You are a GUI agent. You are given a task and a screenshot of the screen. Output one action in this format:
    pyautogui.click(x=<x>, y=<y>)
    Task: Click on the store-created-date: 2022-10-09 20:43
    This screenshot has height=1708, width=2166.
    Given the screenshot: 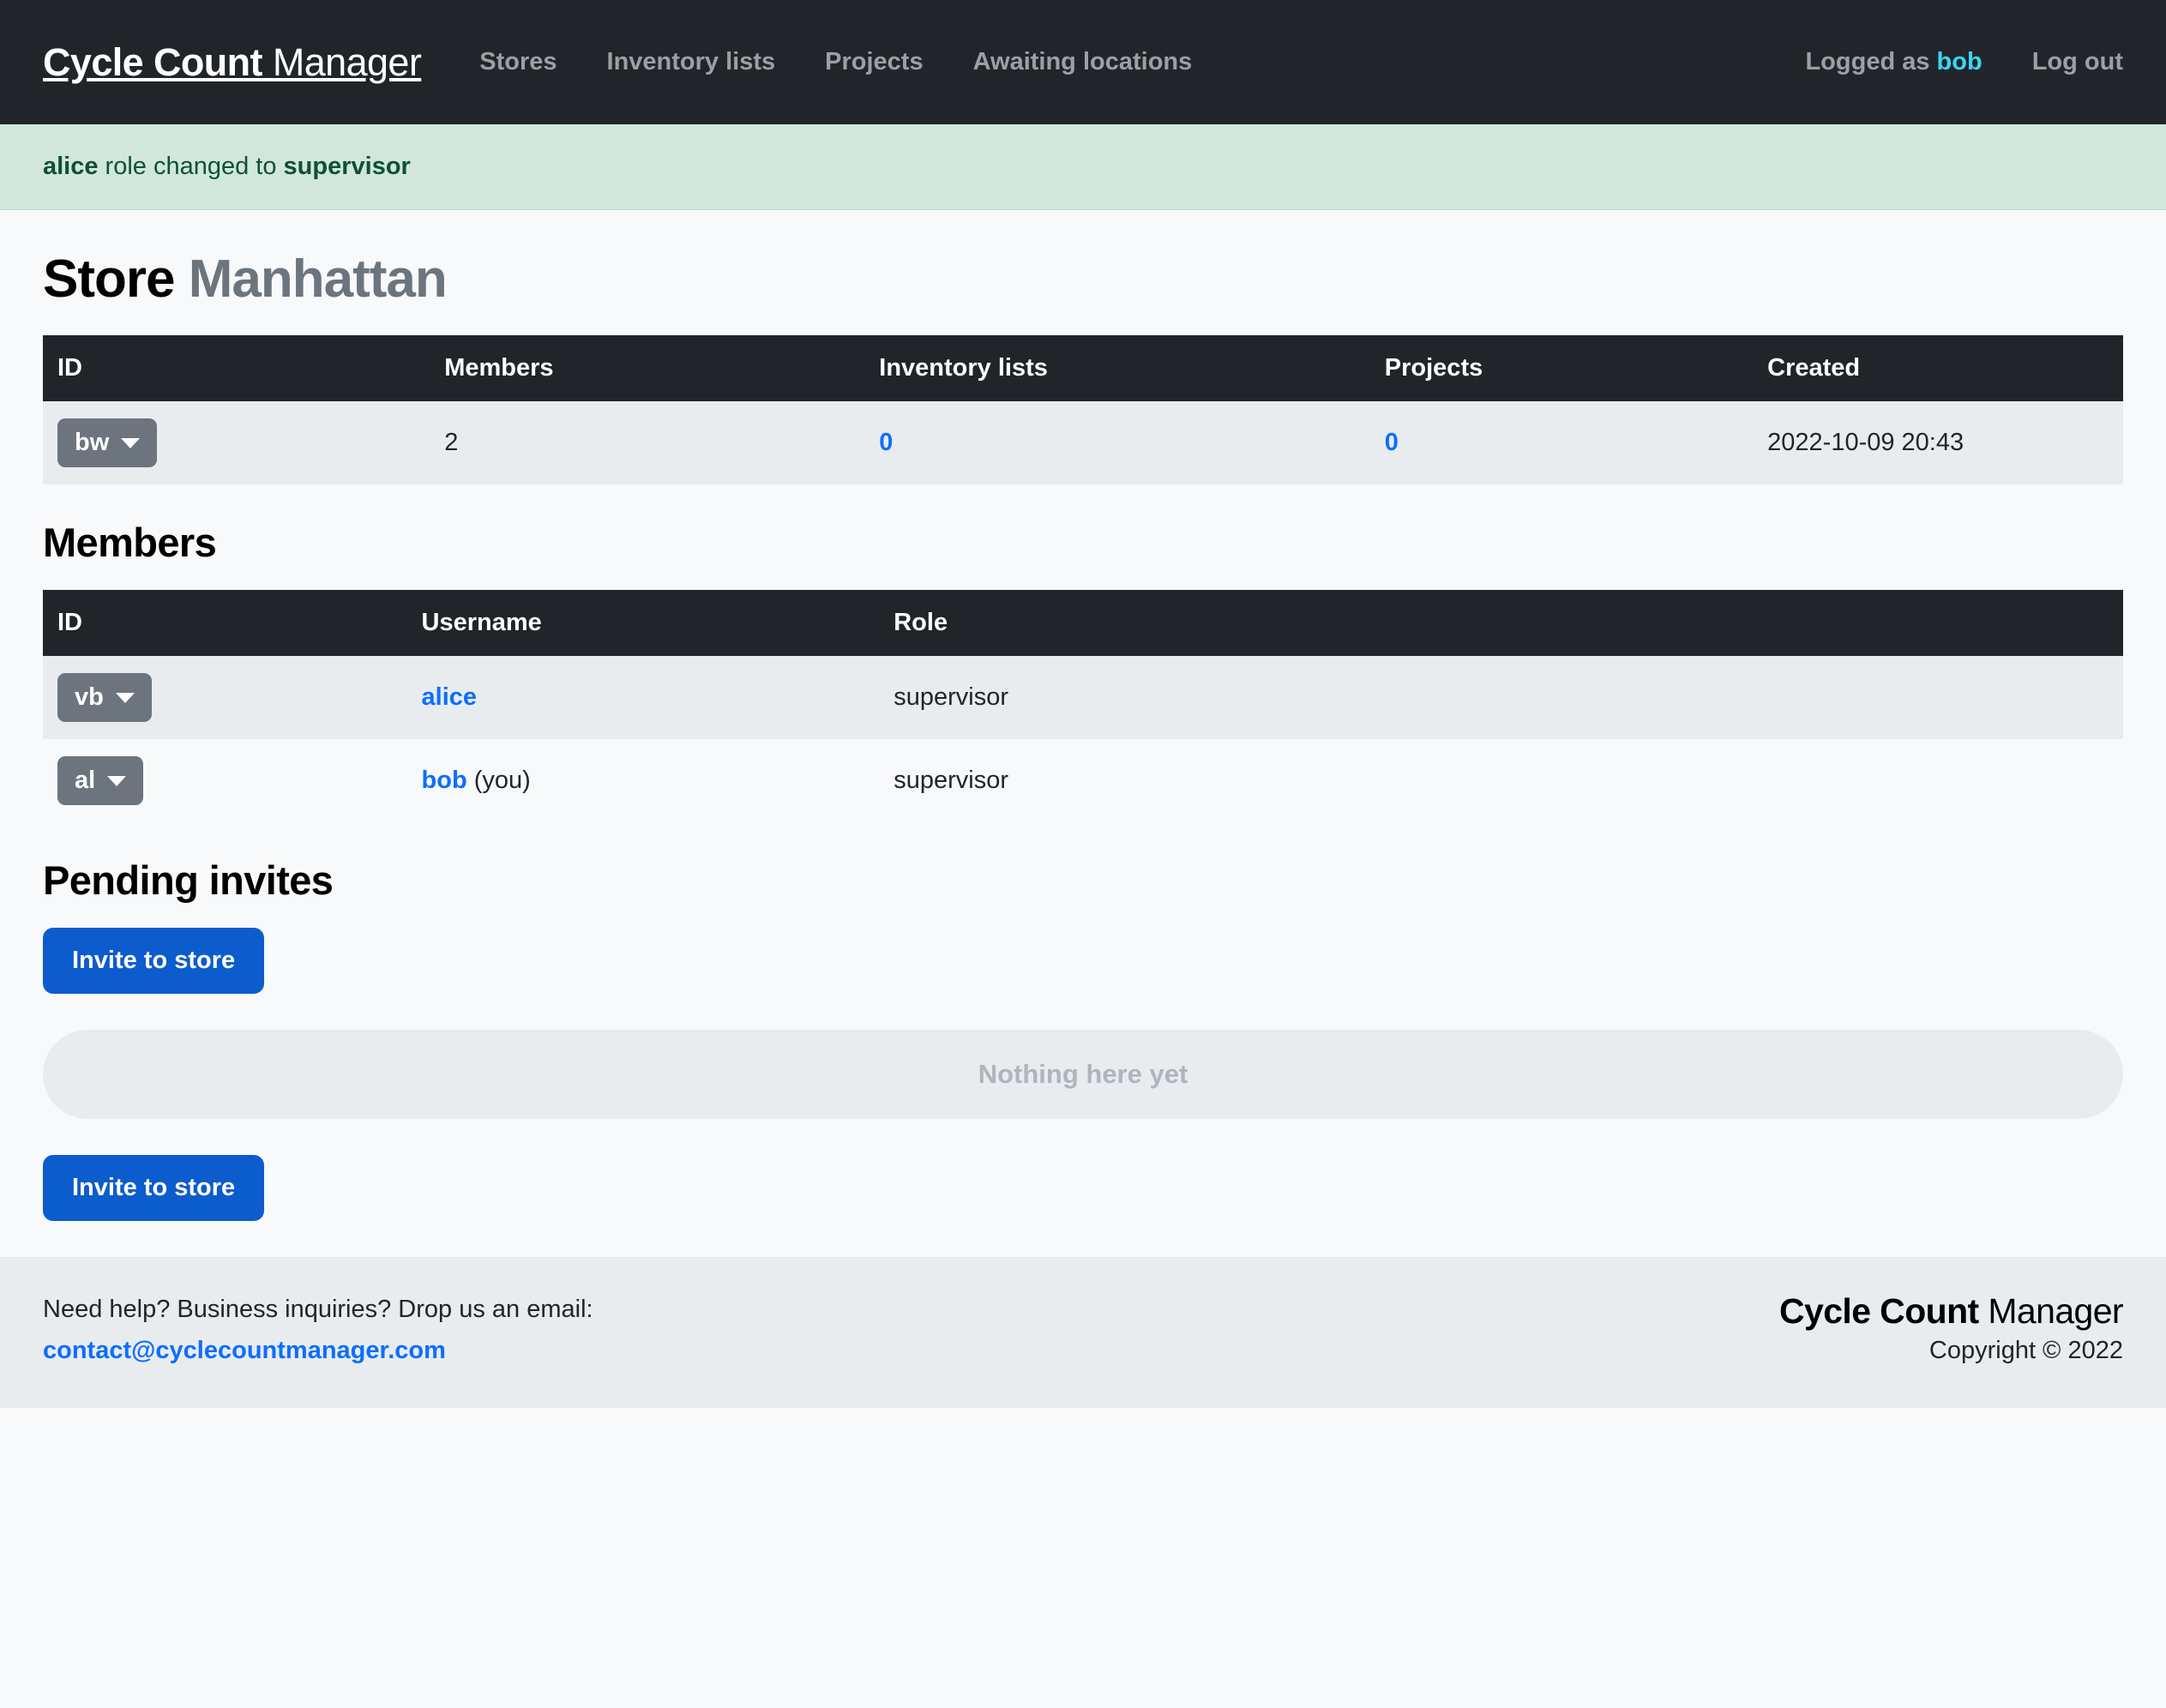 What is the action you would take?
    pyautogui.click(x=1865, y=442)
    